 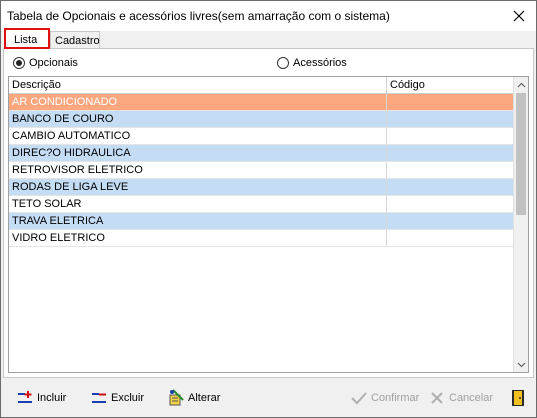 What do you see at coordinates (198, 221) in the screenshot?
I see `cell-descricao: TRAVA ELETRICA` at bounding box center [198, 221].